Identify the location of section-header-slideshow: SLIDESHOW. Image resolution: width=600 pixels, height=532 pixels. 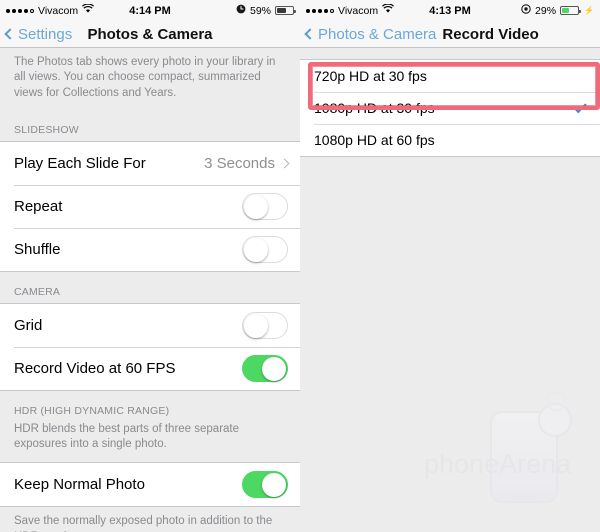
(46, 129).